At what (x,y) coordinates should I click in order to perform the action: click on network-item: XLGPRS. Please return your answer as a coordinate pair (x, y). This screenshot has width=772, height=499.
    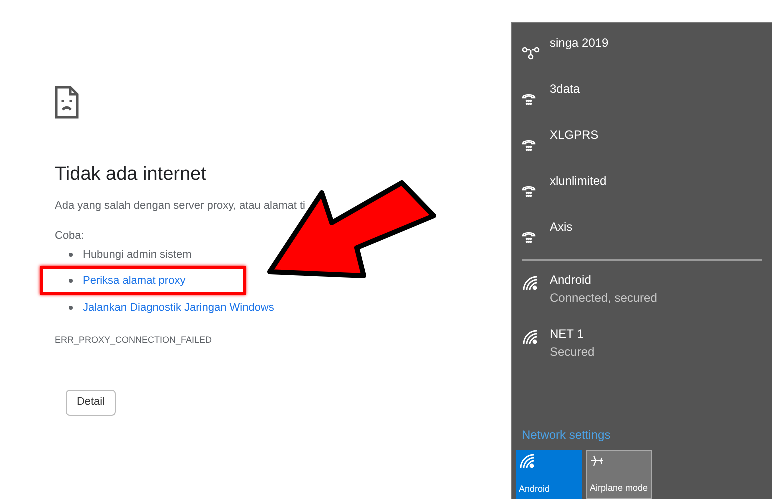
    Looking at the image, I should click on (642, 138).